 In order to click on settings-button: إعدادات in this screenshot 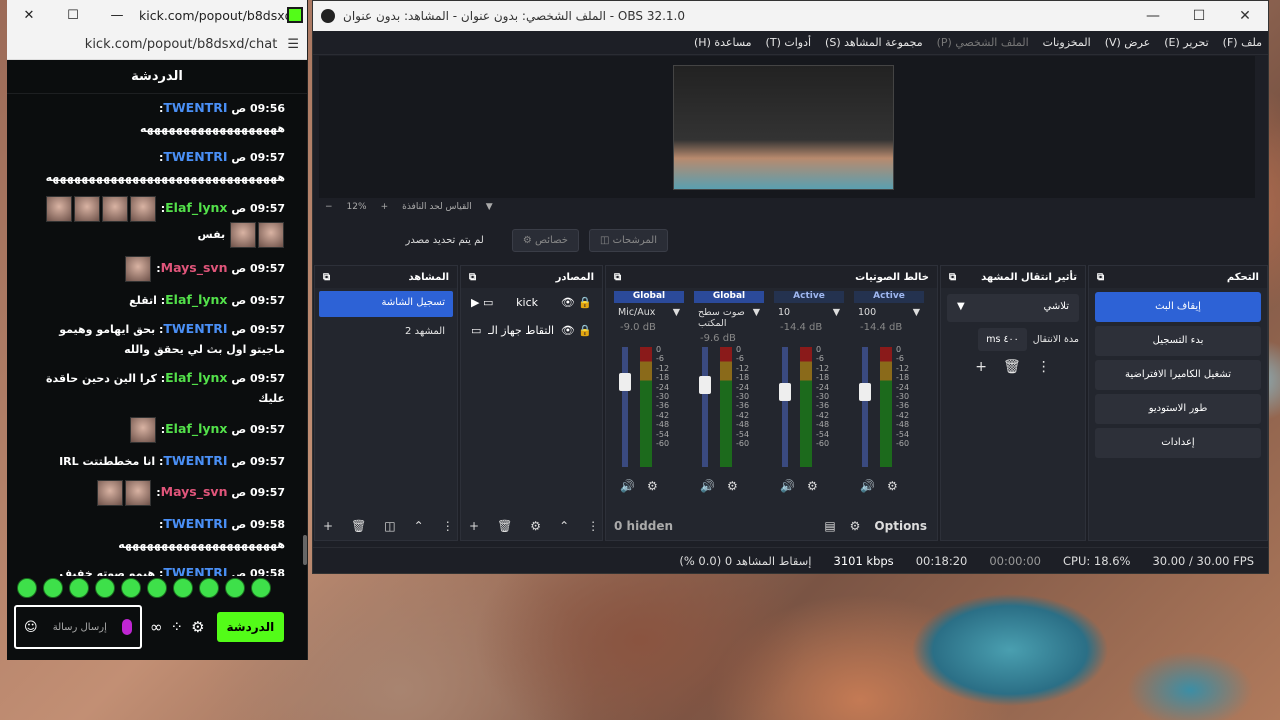, I will do `click(1178, 443)`.